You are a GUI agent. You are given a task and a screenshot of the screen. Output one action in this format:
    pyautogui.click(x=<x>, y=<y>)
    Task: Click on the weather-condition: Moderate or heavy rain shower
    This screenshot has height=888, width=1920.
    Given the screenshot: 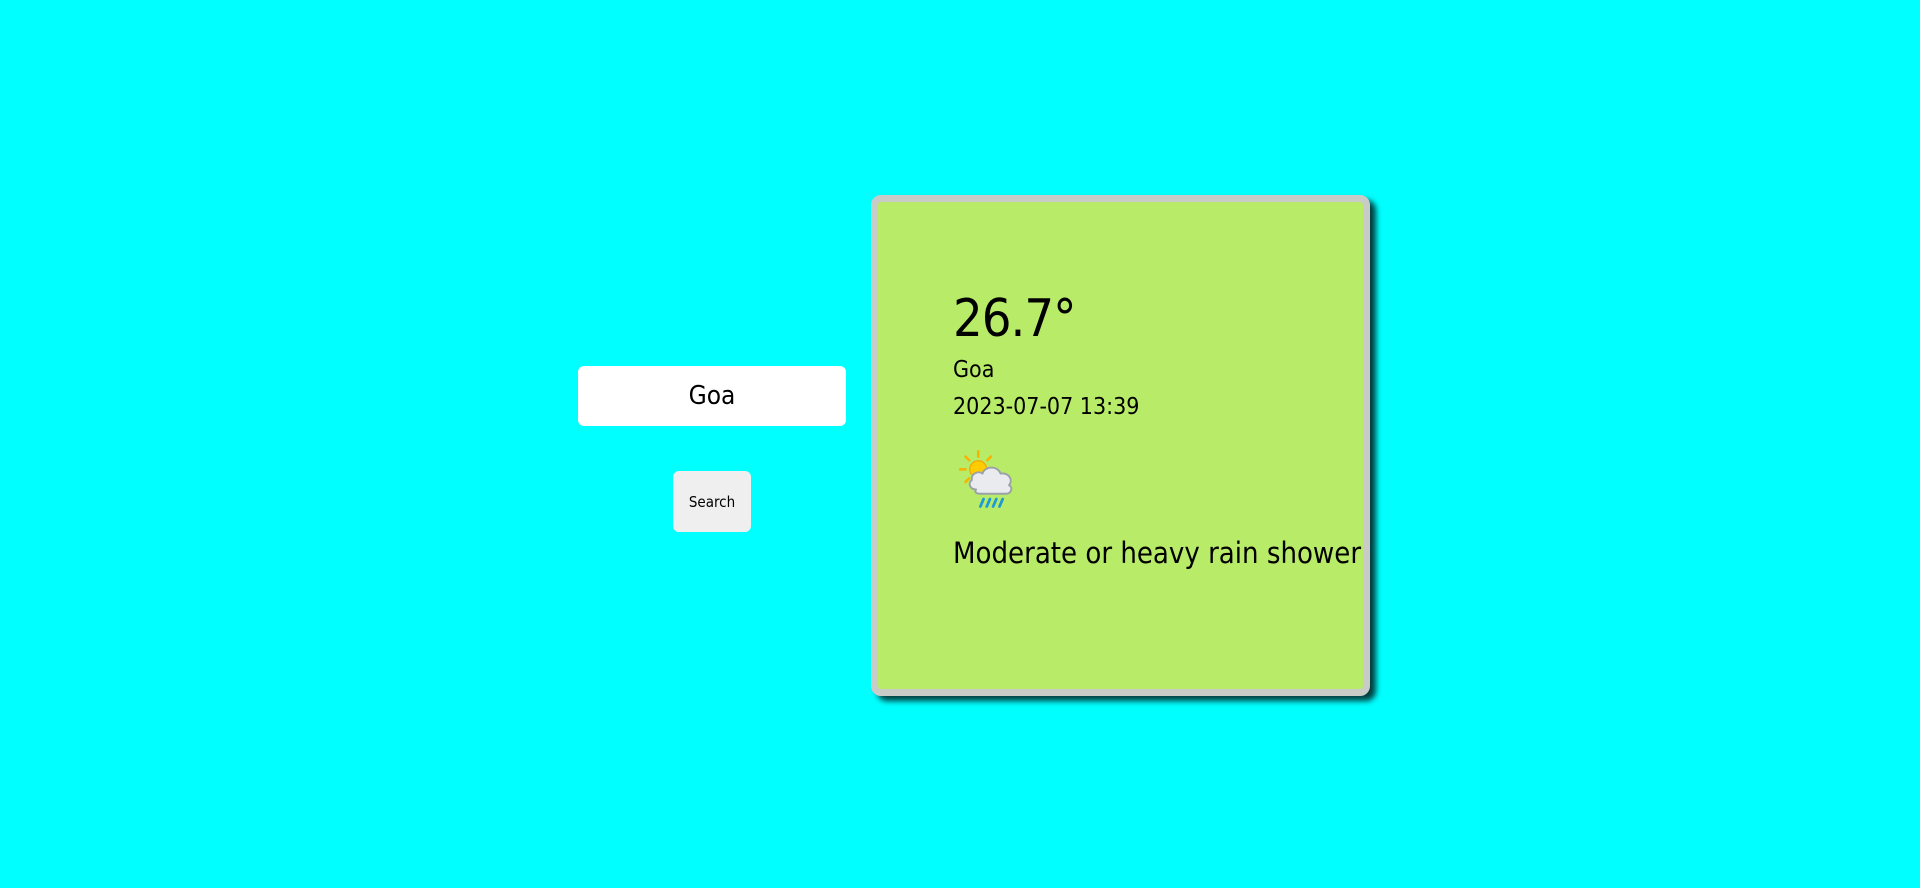 What is the action you would take?
    pyautogui.click(x=1157, y=553)
    